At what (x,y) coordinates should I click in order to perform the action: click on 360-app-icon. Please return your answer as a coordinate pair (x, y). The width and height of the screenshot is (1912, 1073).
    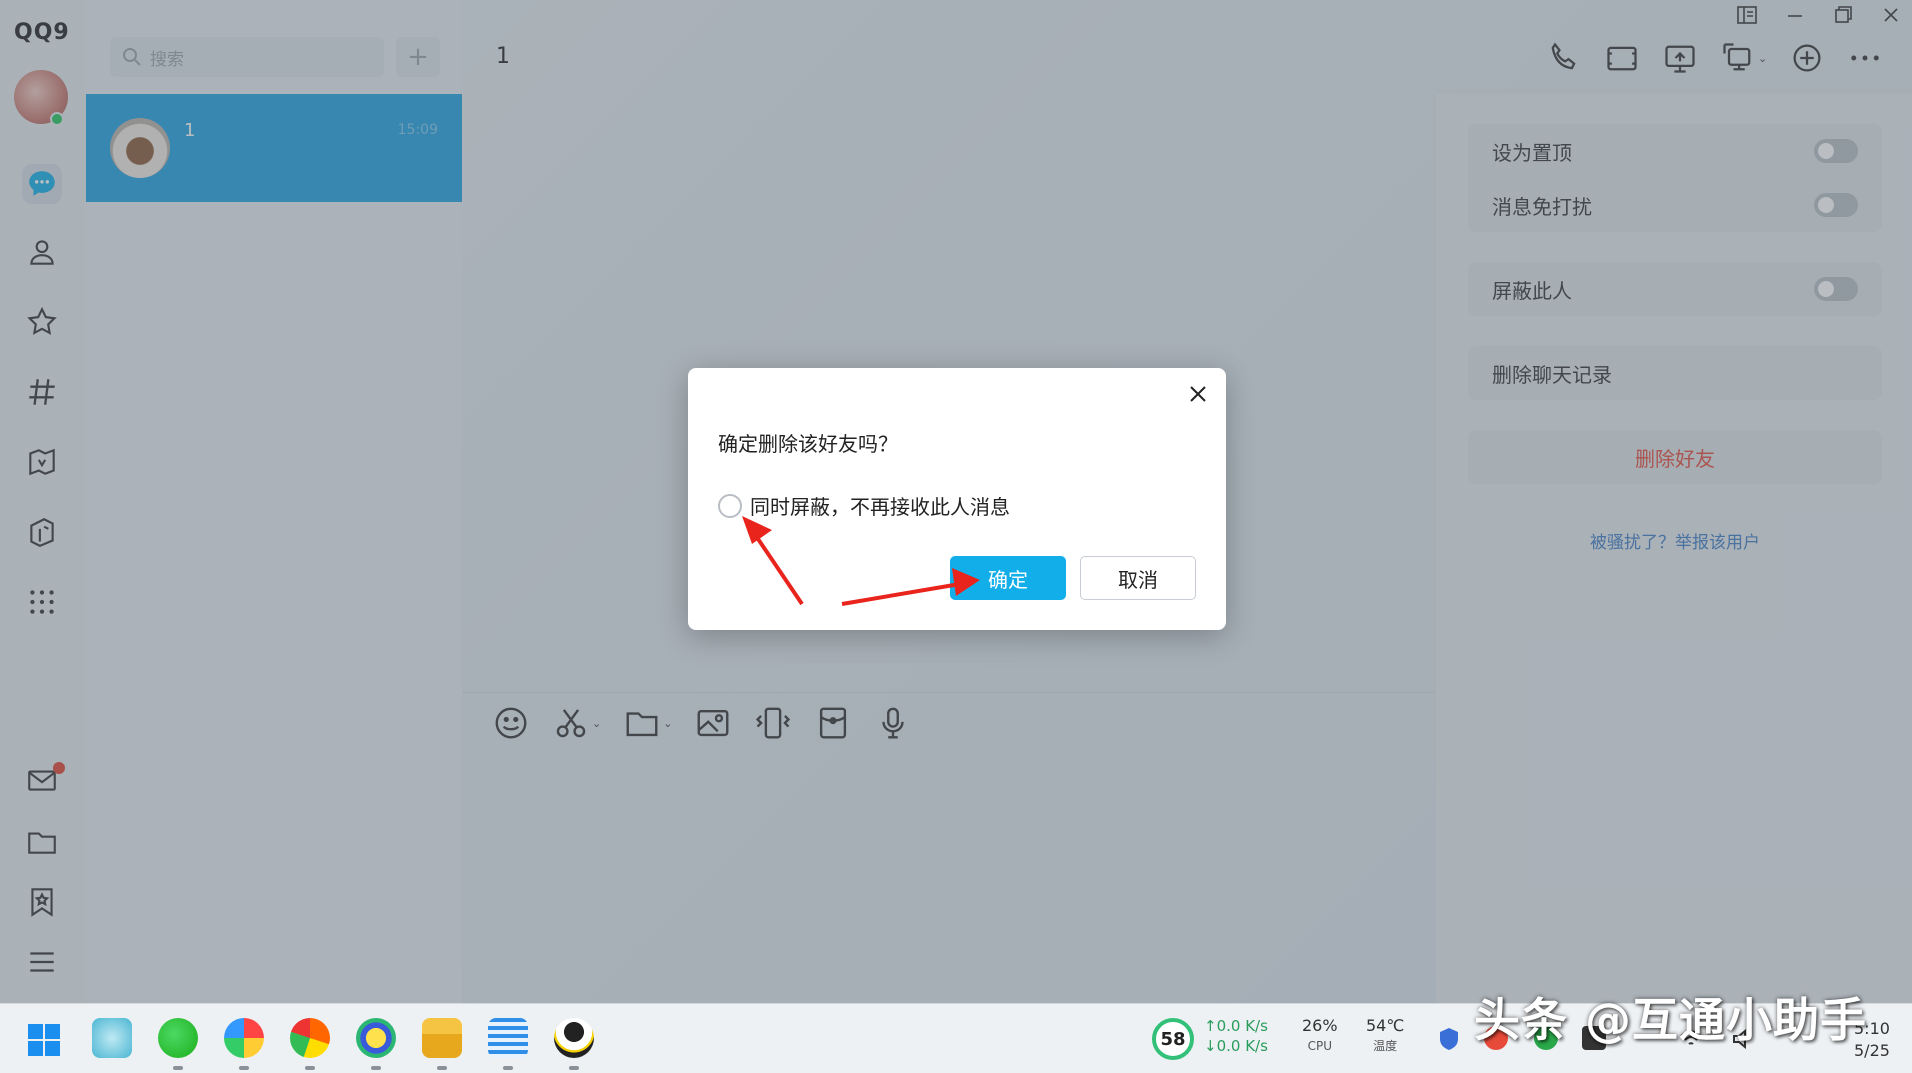
    Looking at the image, I should click on (376, 1038).